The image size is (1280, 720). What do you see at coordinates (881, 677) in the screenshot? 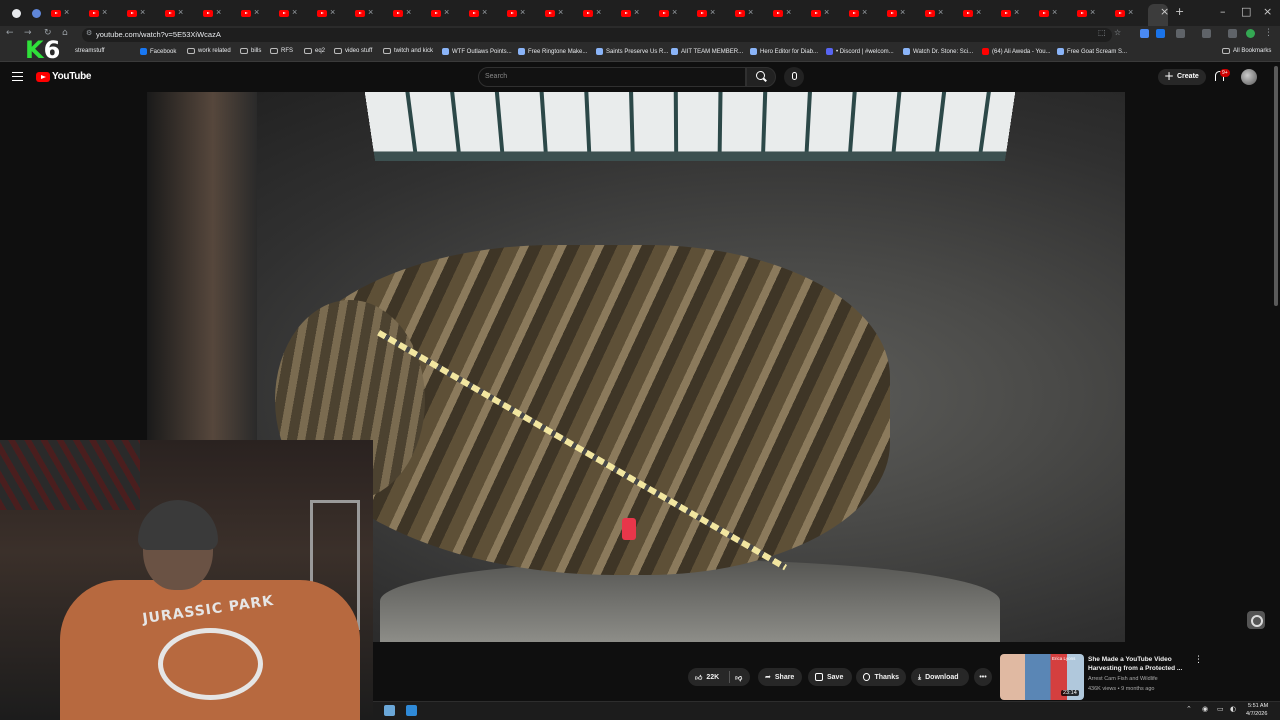
I see `thanks-button: Thanks` at bounding box center [881, 677].